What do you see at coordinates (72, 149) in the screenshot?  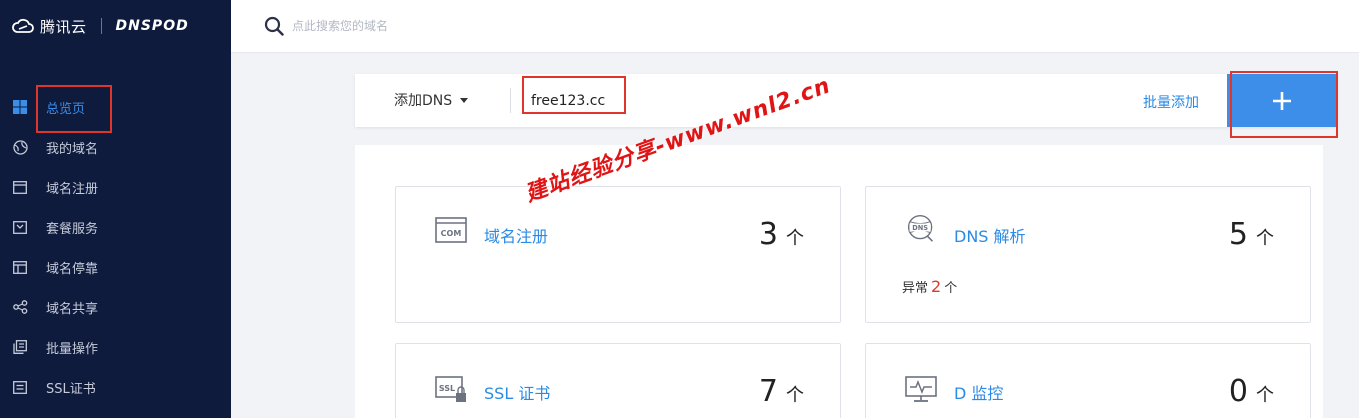 I see `sidebar-item-label: 我的域名` at bounding box center [72, 149].